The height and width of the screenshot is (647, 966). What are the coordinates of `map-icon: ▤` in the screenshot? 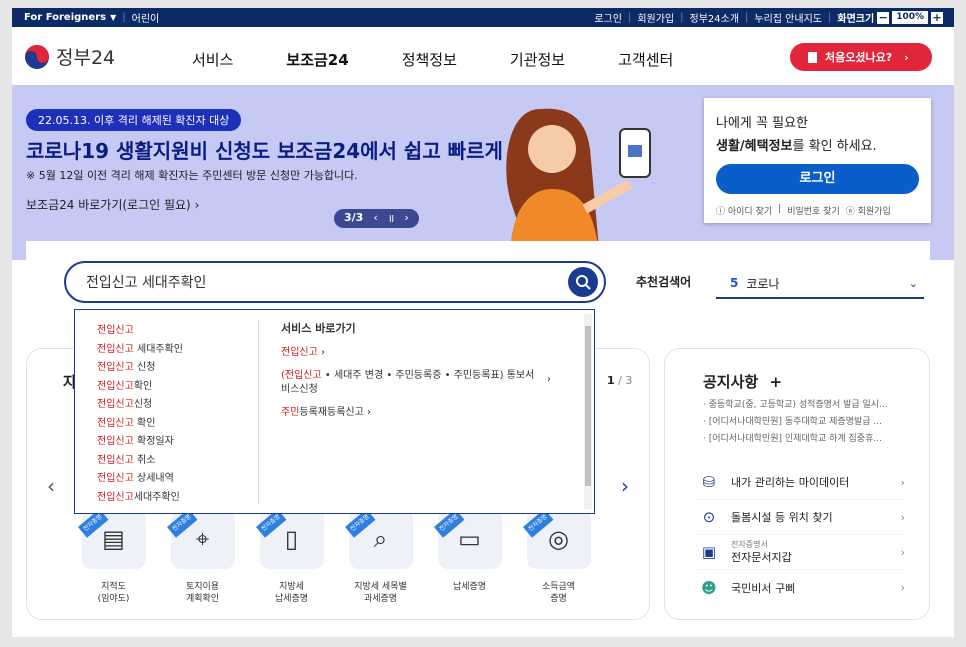 It's located at (113, 539).